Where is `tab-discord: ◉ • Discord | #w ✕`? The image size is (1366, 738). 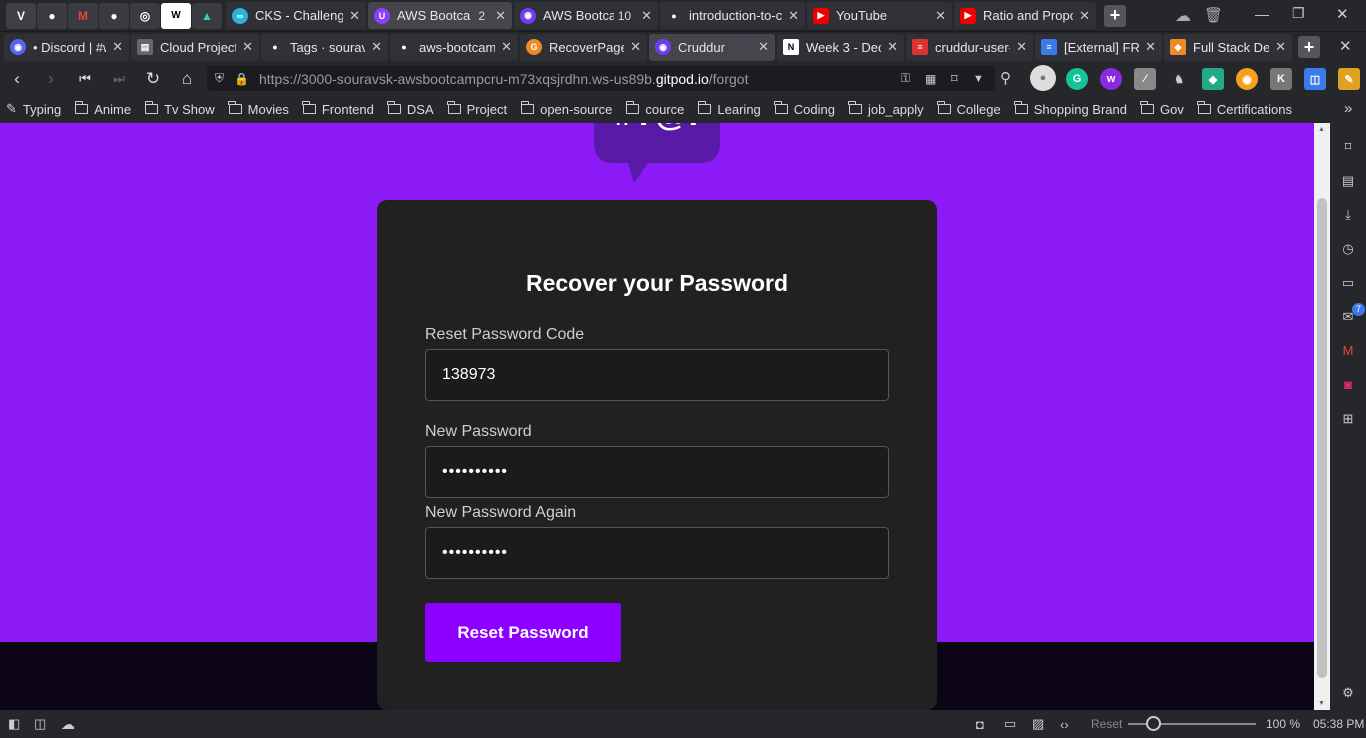
tab-discord: ◉ • Discord | #w ✕ is located at coordinates (66, 47).